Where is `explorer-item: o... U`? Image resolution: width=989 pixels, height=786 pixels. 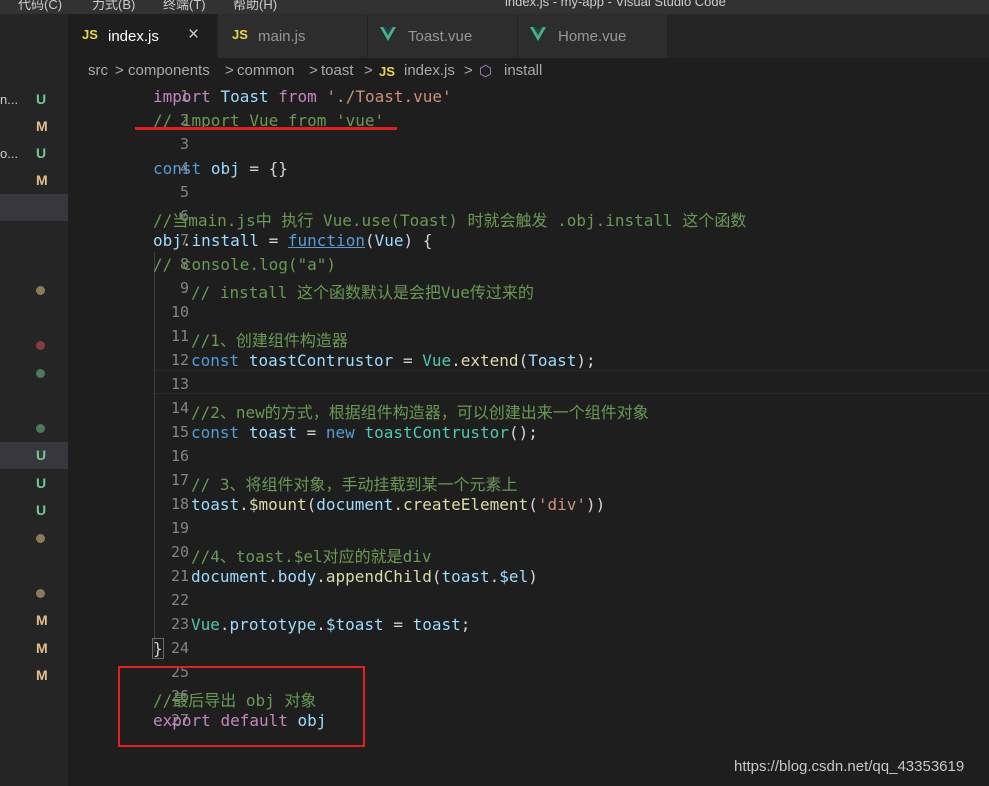
explorer-item: o... U is located at coordinates (34, 153).